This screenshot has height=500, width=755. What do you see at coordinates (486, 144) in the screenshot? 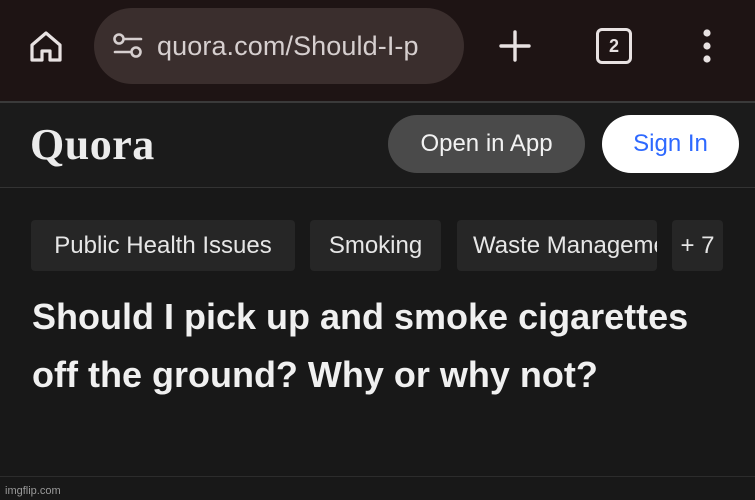
I see `open-in-app-button: Open in App` at bounding box center [486, 144].